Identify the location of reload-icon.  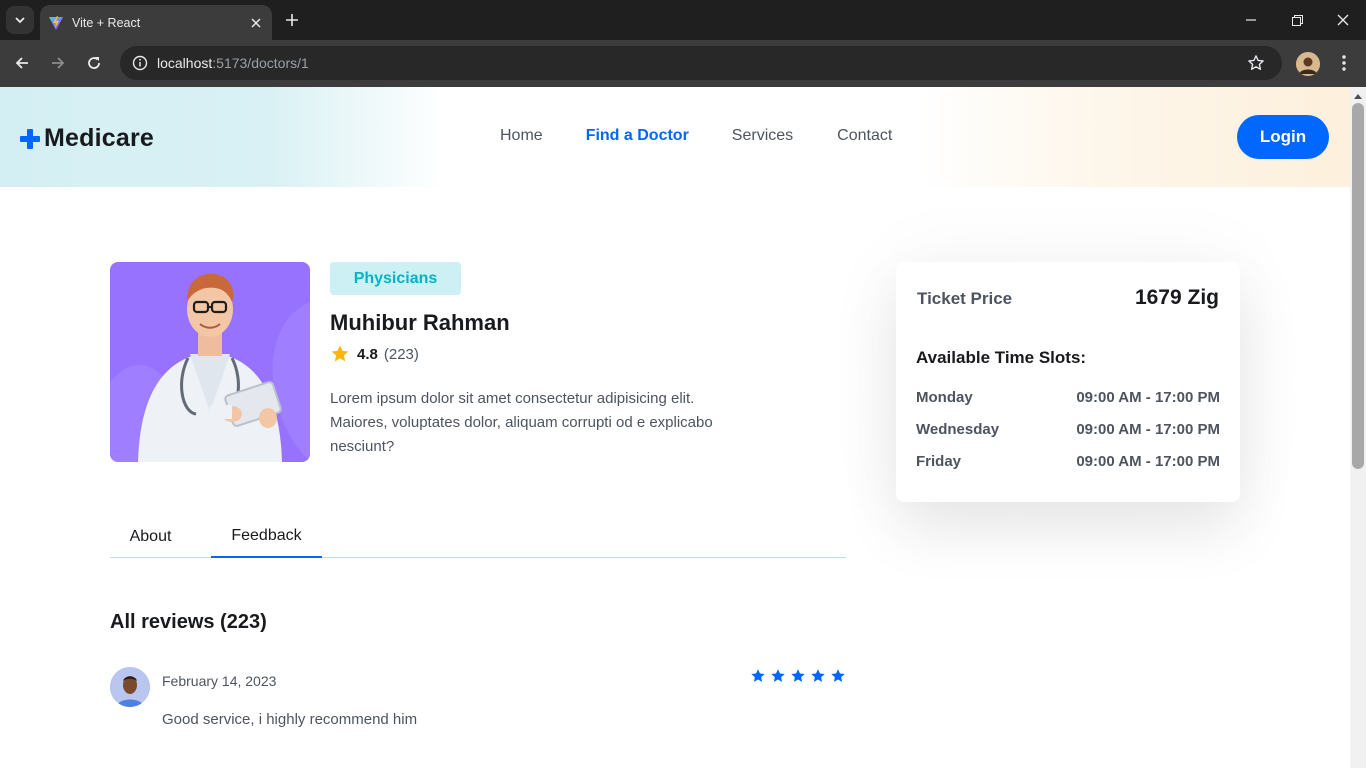
(94, 63).